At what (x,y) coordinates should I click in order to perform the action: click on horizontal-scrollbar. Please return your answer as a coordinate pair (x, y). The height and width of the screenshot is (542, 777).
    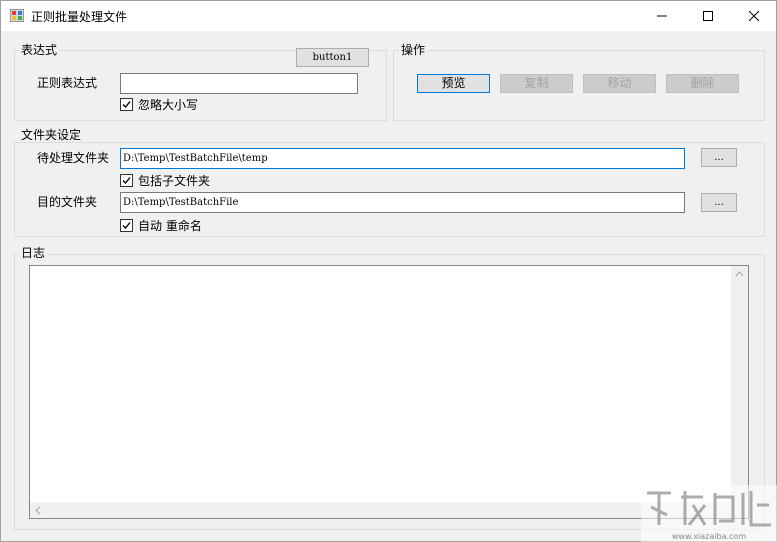
    Looking at the image, I should click on (380, 510).